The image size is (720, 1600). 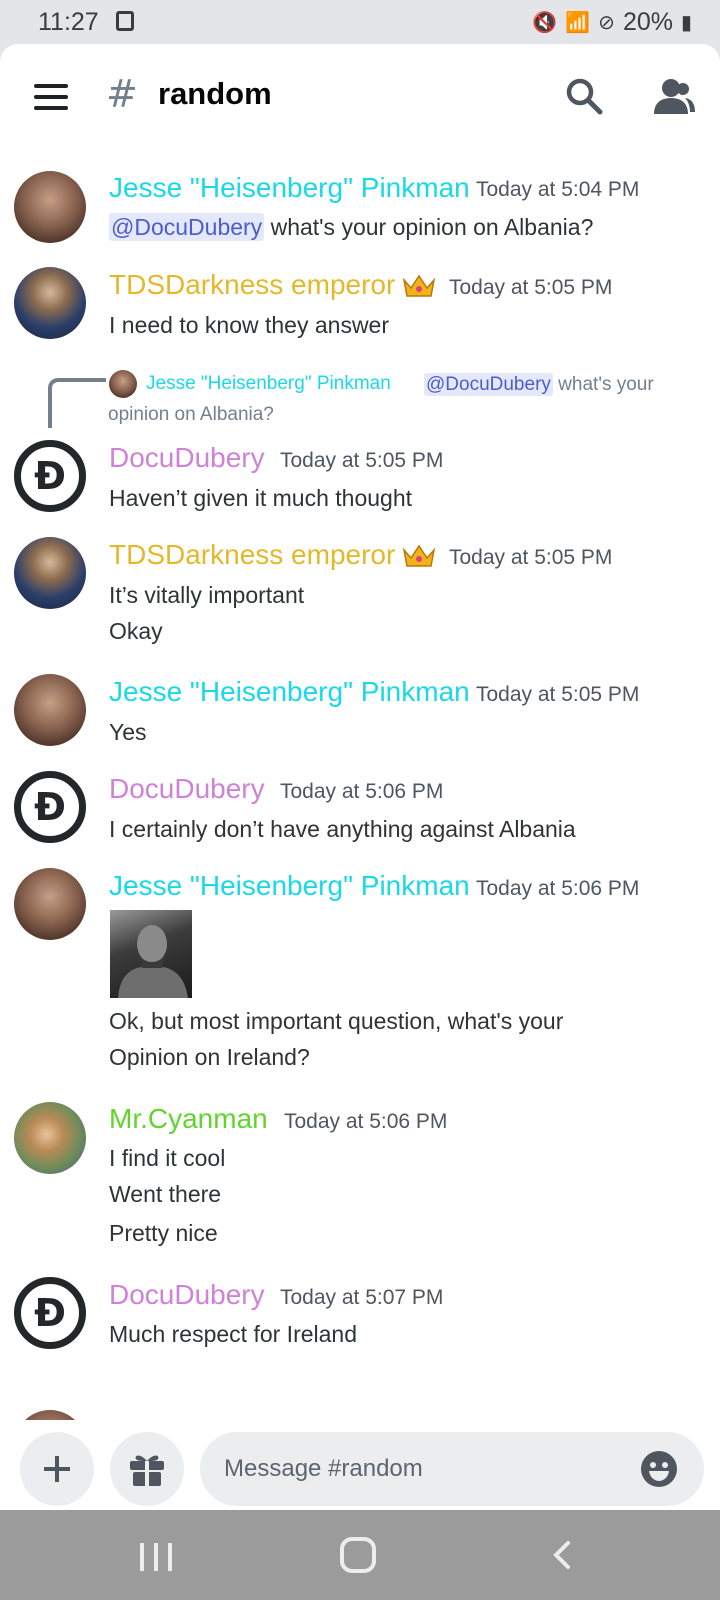 What do you see at coordinates (188, 1119) in the screenshot?
I see `message-author: Mr.Cyanman` at bounding box center [188, 1119].